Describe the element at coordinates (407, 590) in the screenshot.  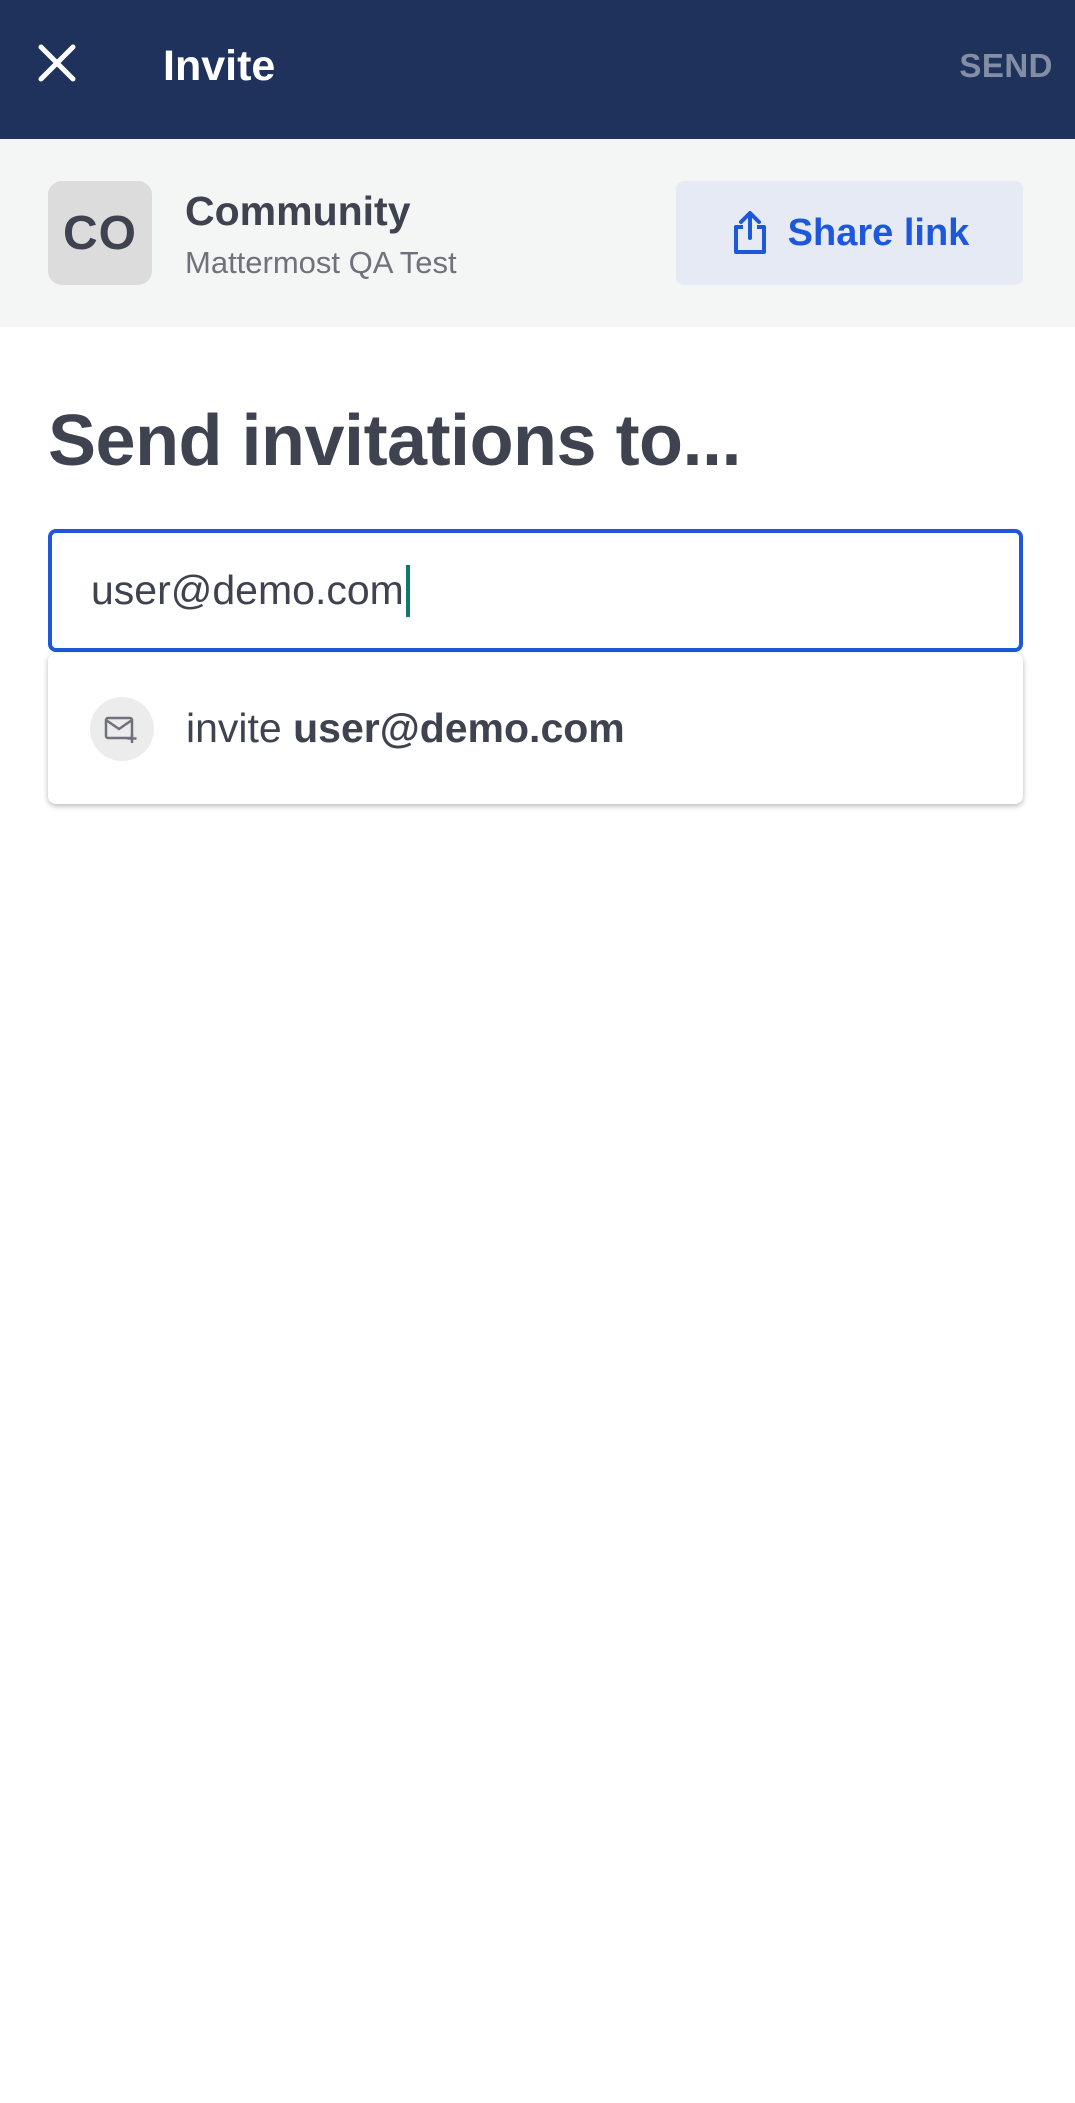
I see `text-caret` at that location.